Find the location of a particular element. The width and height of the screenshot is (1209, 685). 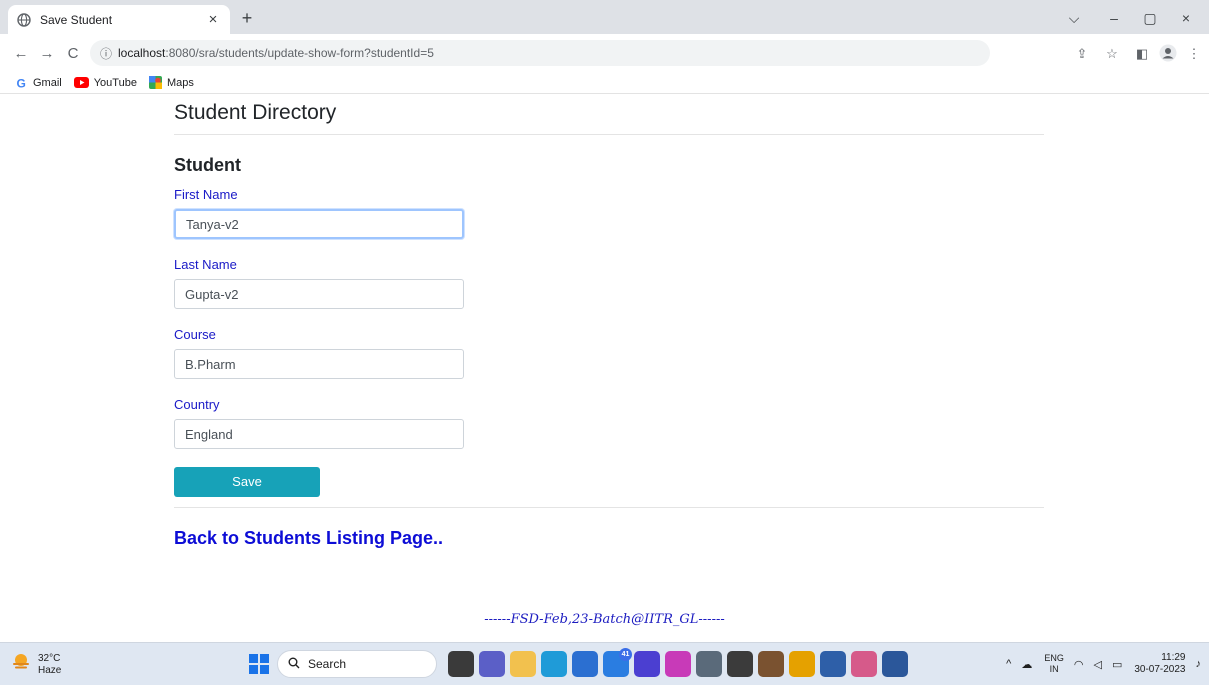

clock-app-icon is located at coordinates (709, 664).